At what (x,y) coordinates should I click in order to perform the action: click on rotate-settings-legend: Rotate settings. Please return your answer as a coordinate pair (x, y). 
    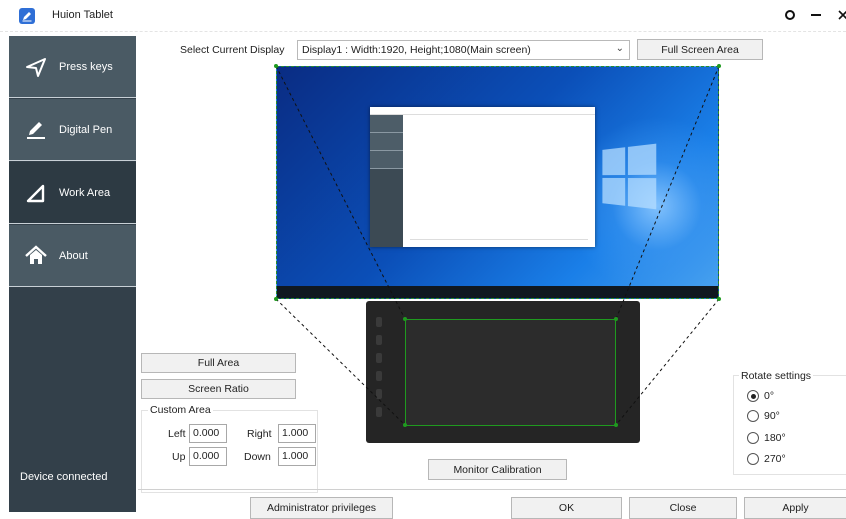
    Looking at the image, I should click on (776, 376).